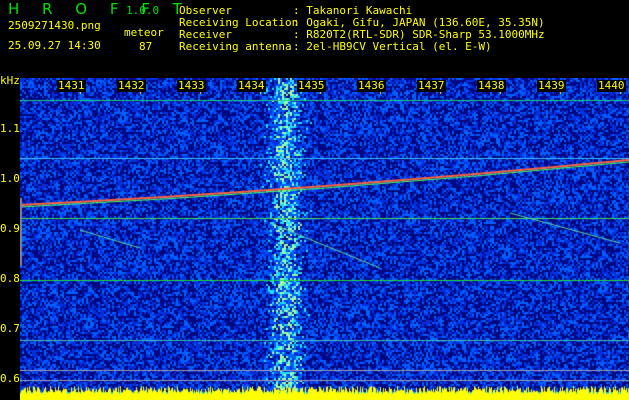  What do you see at coordinates (54, 25) in the screenshot?
I see `file-name: 2509271430.png` at bounding box center [54, 25].